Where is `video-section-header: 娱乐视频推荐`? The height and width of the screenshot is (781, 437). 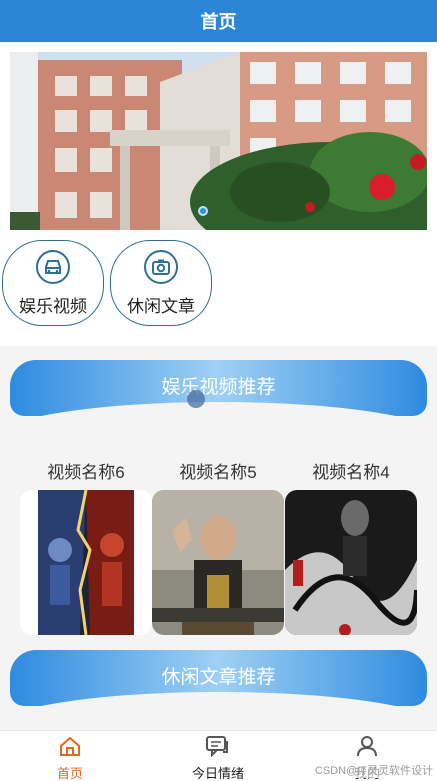 video-section-header: 娱乐视频推荐 is located at coordinates (218, 398).